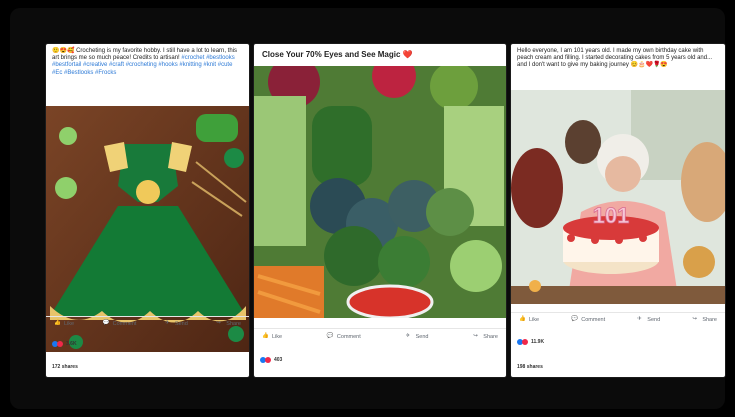 This screenshot has width=735, height=417. I want to click on post-image-birthday-cake: 101, so click(618, 197).